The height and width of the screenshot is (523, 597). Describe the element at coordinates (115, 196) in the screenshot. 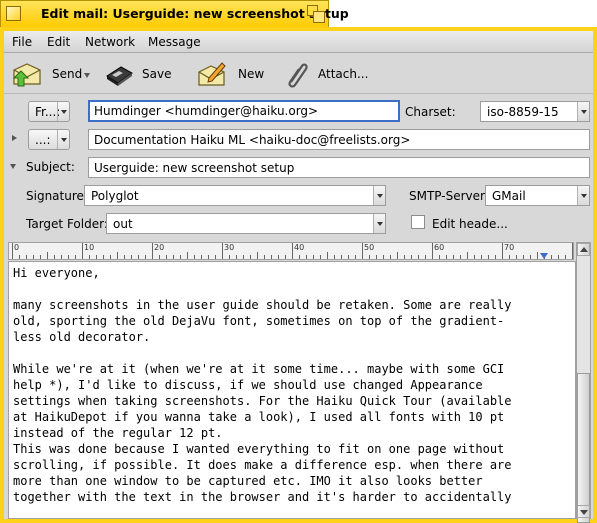

I see `signature-value: Polyglot` at that location.